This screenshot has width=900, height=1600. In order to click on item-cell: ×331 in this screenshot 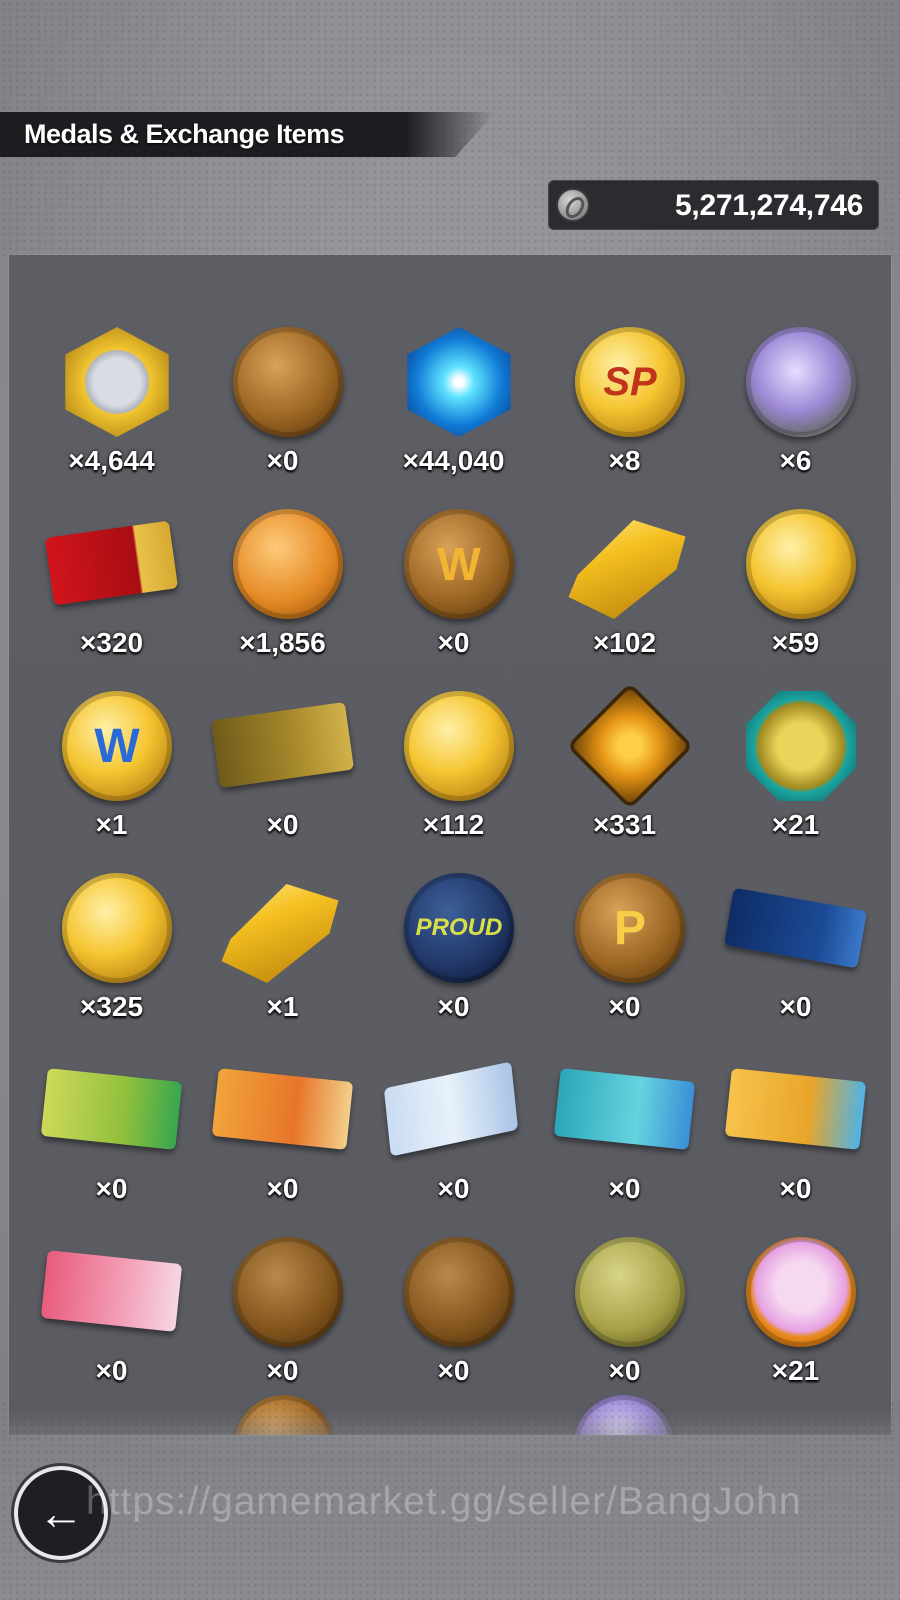, I will do `click(624, 739)`.